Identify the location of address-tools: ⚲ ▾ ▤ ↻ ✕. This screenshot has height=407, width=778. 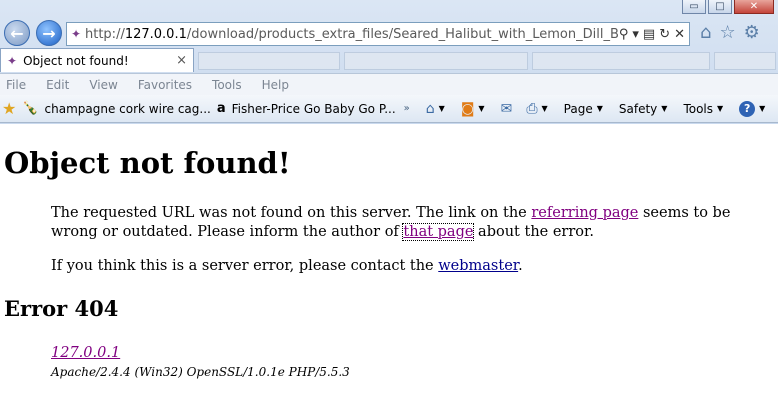
(654, 34).